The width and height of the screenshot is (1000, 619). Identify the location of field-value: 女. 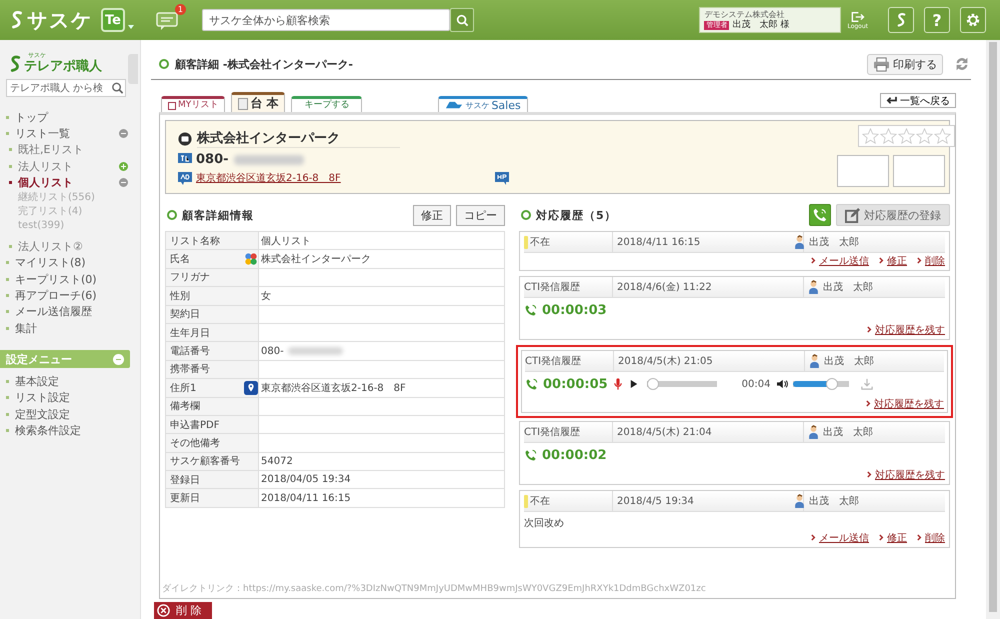
(381, 296).